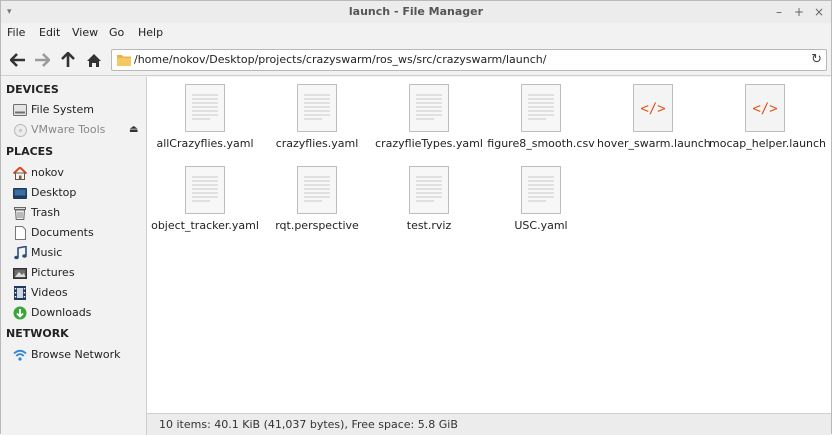  I want to click on file-item: allCrazyflies.yaml, so click(205, 116).